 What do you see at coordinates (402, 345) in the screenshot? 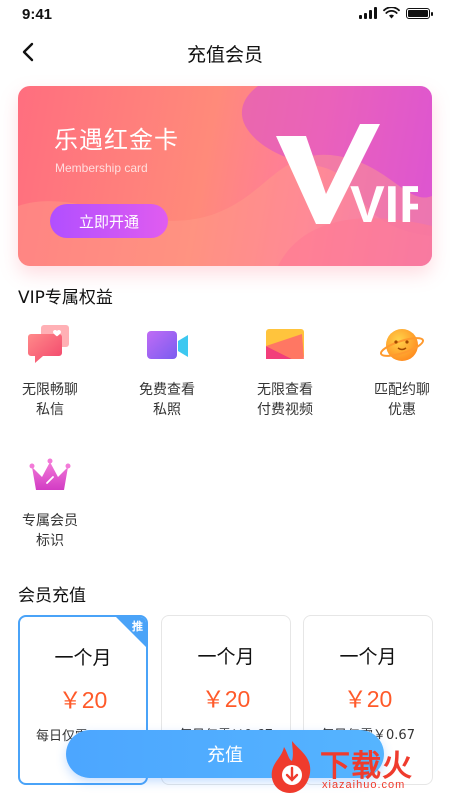
I see `planet-icon` at bounding box center [402, 345].